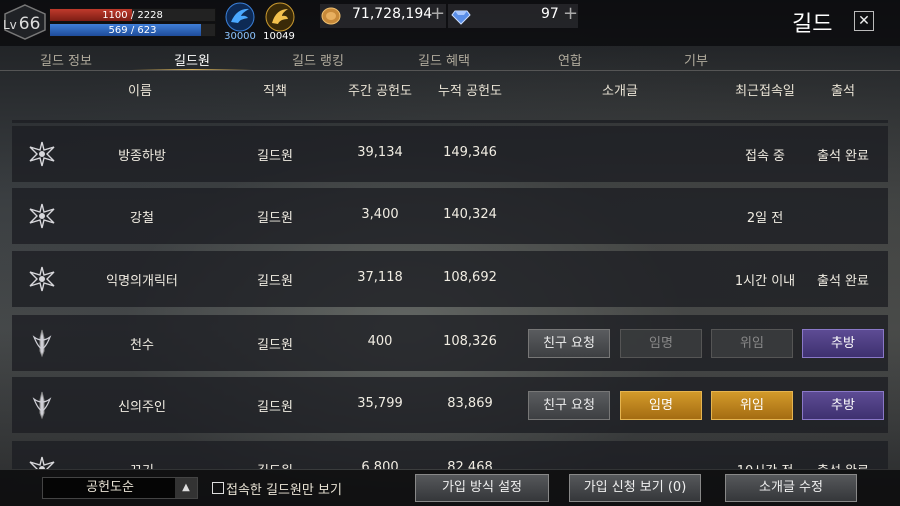 The image size is (900, 506). Describe the element at coordinates (380, 214) in the screenshot. I see `member-weekly-contribution: 3,400` at that location.